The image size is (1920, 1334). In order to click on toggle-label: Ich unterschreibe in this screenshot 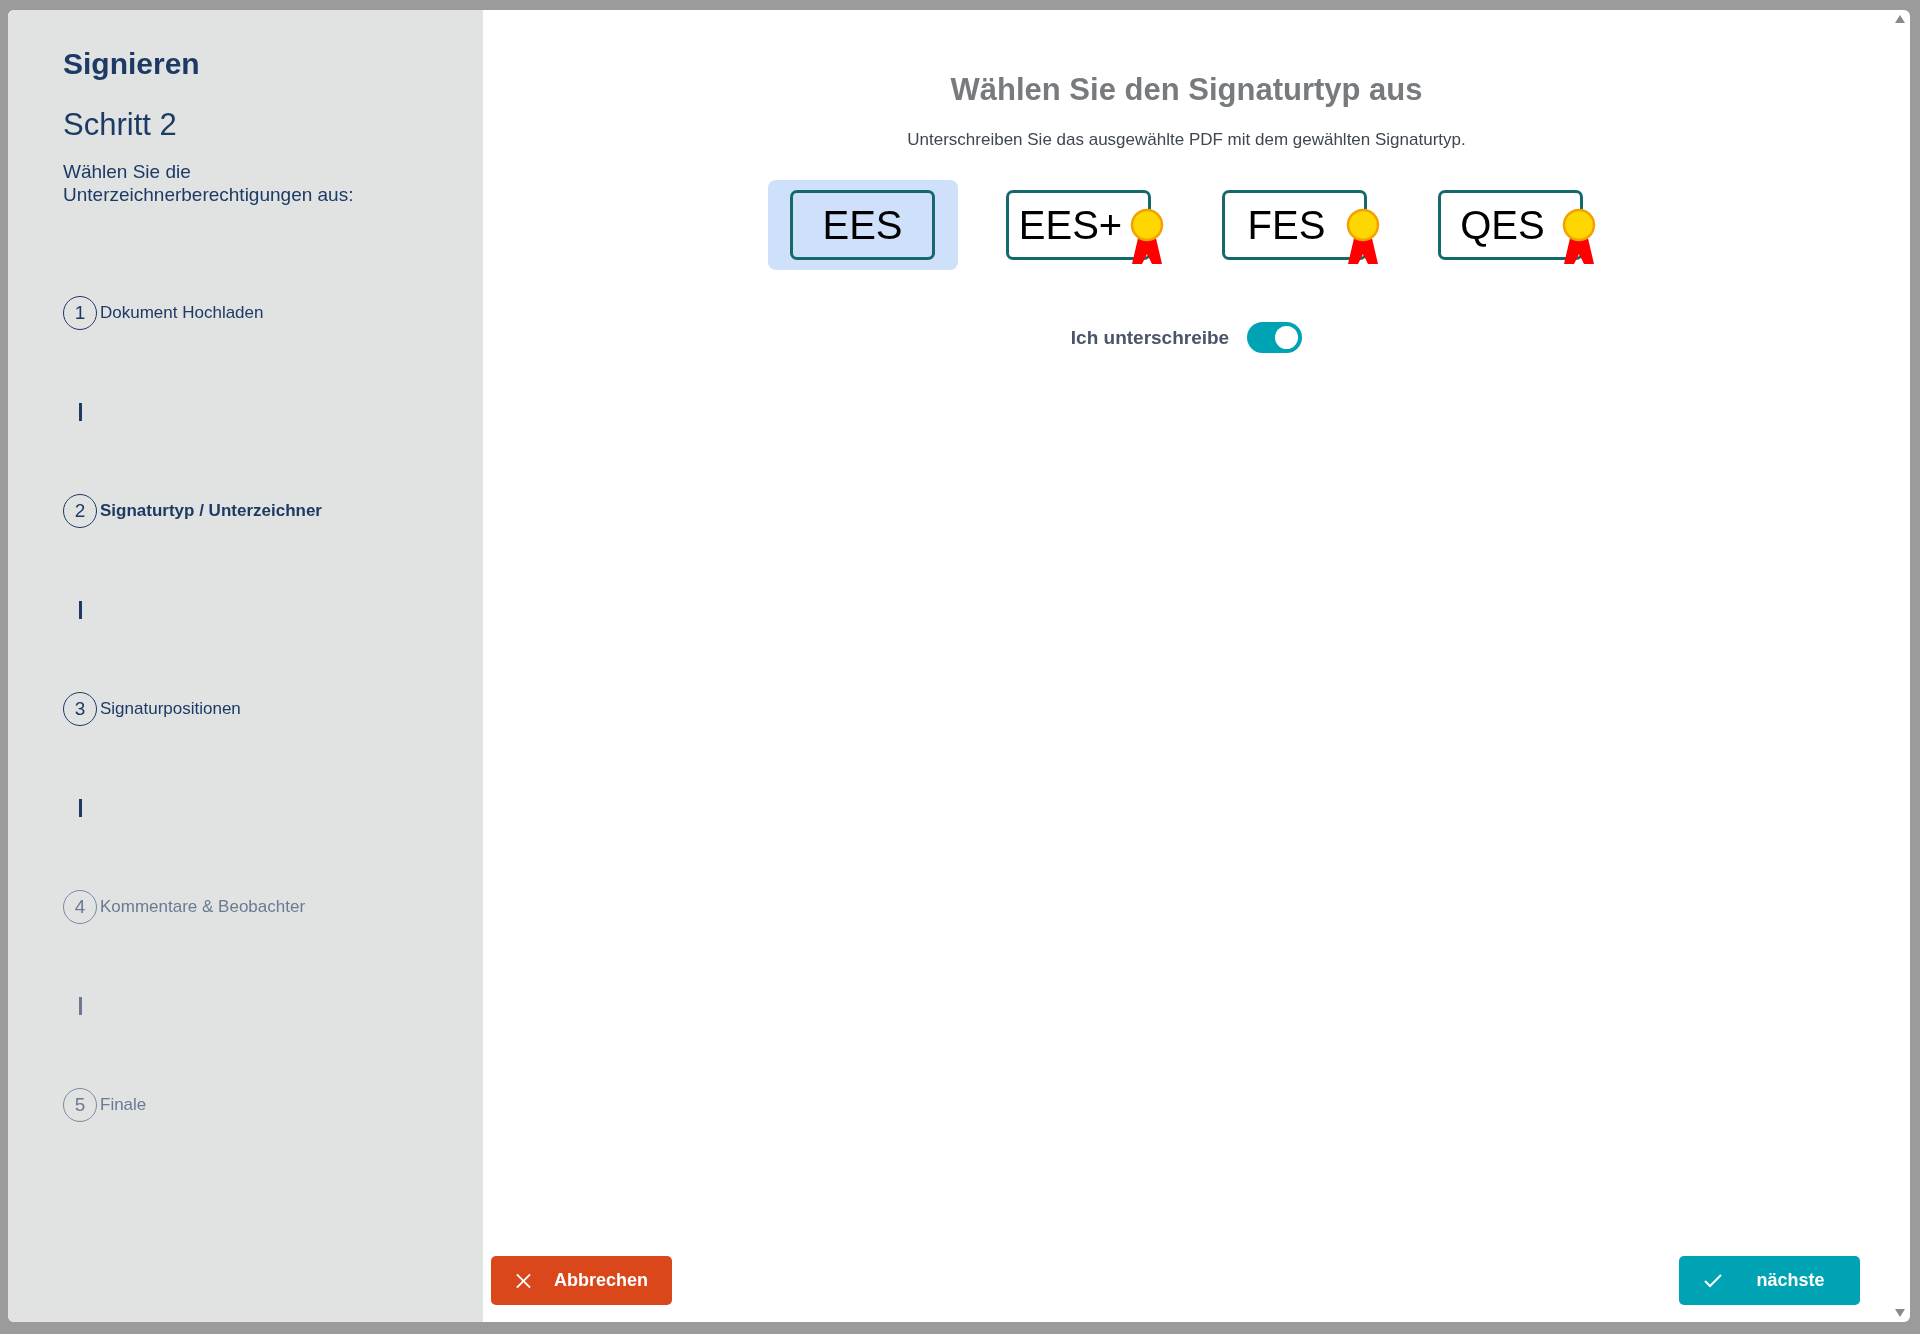, I will do `click(1150, 337)`.